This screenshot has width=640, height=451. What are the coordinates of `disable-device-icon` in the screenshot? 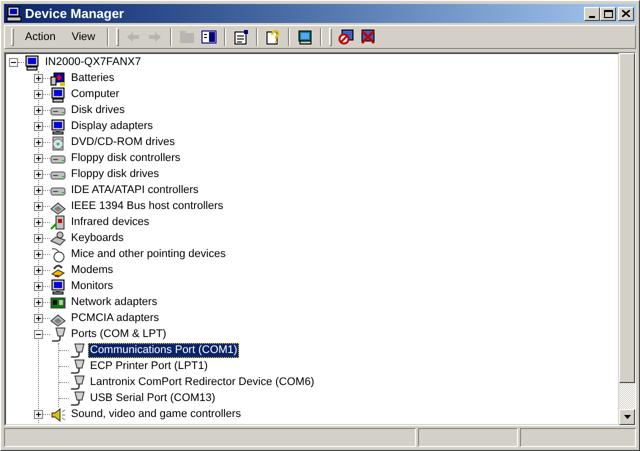 It's located at (346, 36).